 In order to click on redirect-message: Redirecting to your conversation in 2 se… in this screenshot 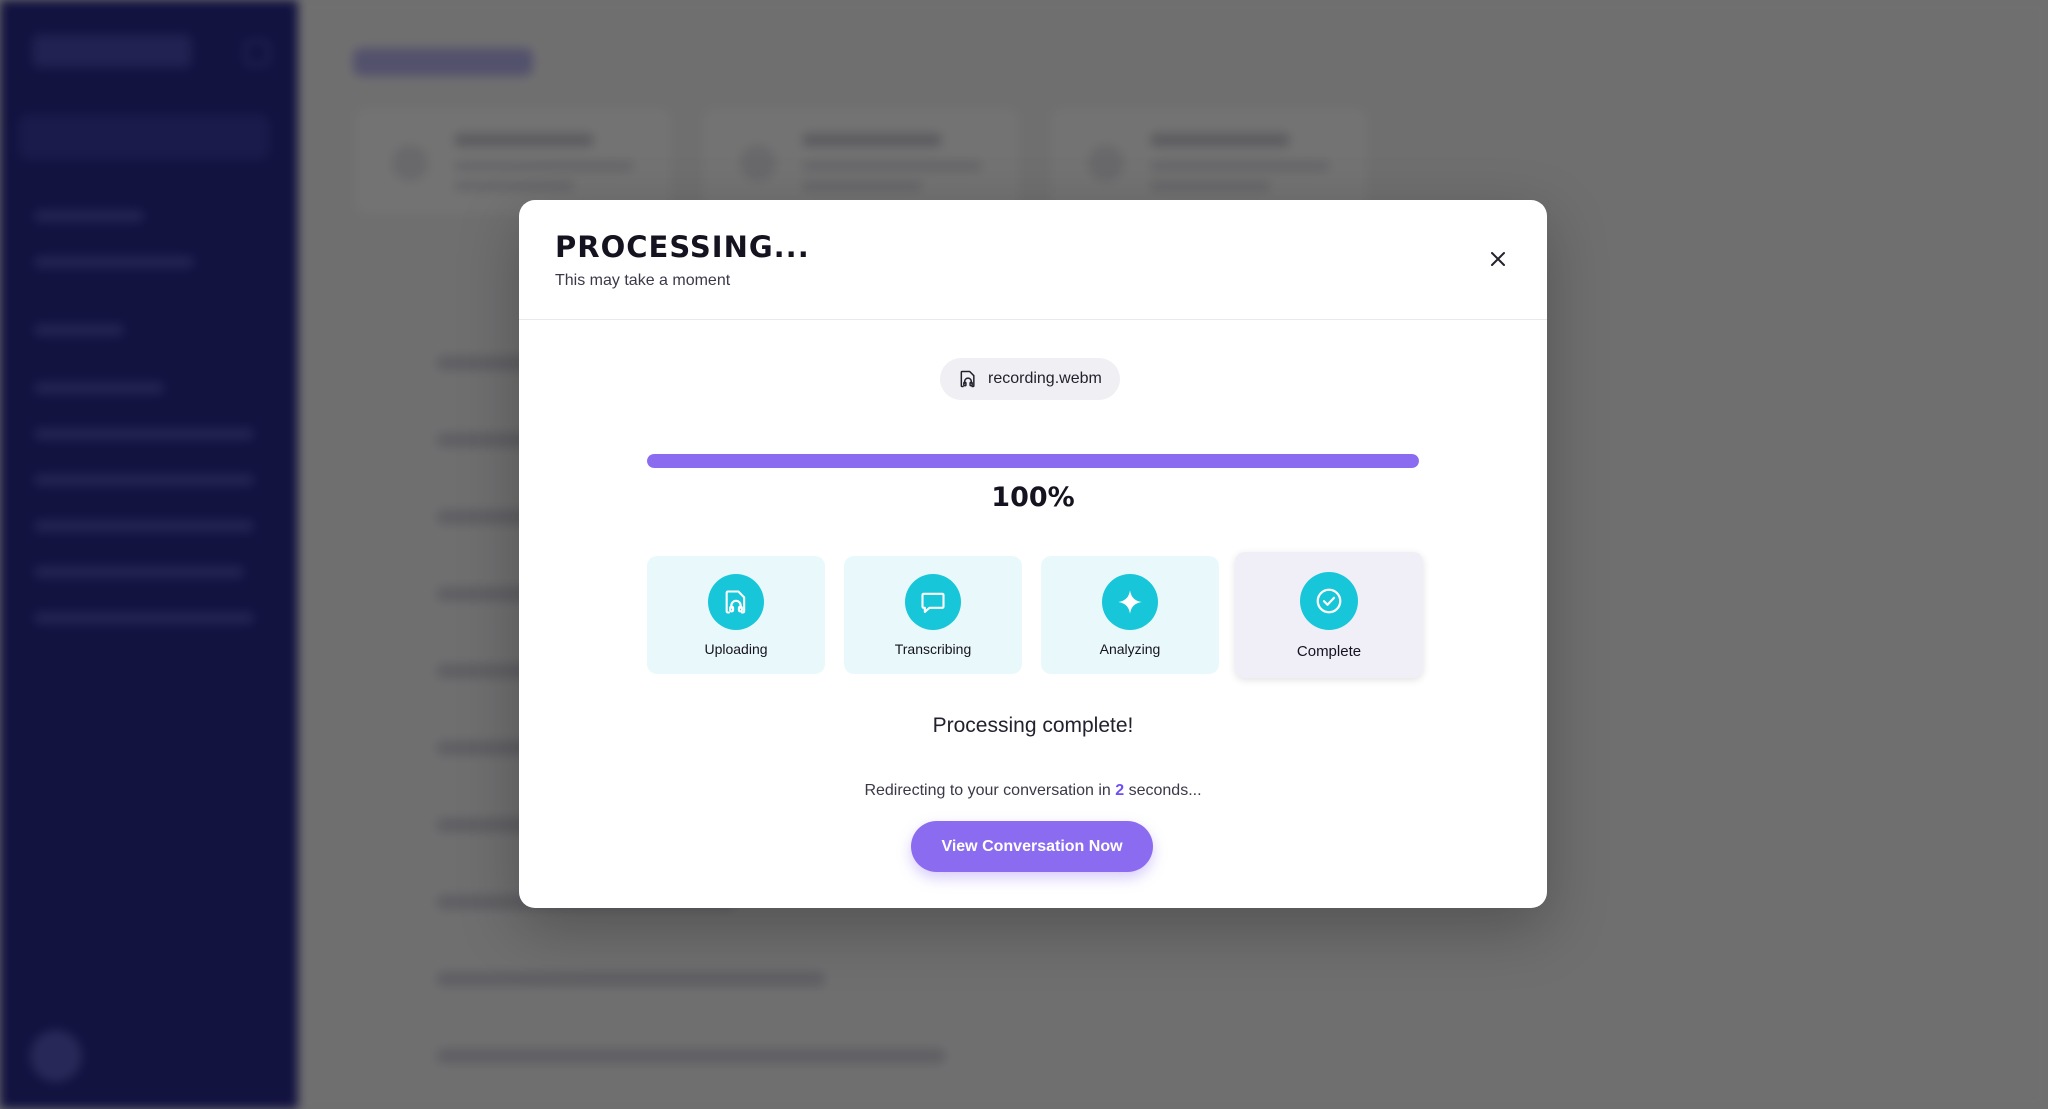, I will do `click(1033, 791)`.